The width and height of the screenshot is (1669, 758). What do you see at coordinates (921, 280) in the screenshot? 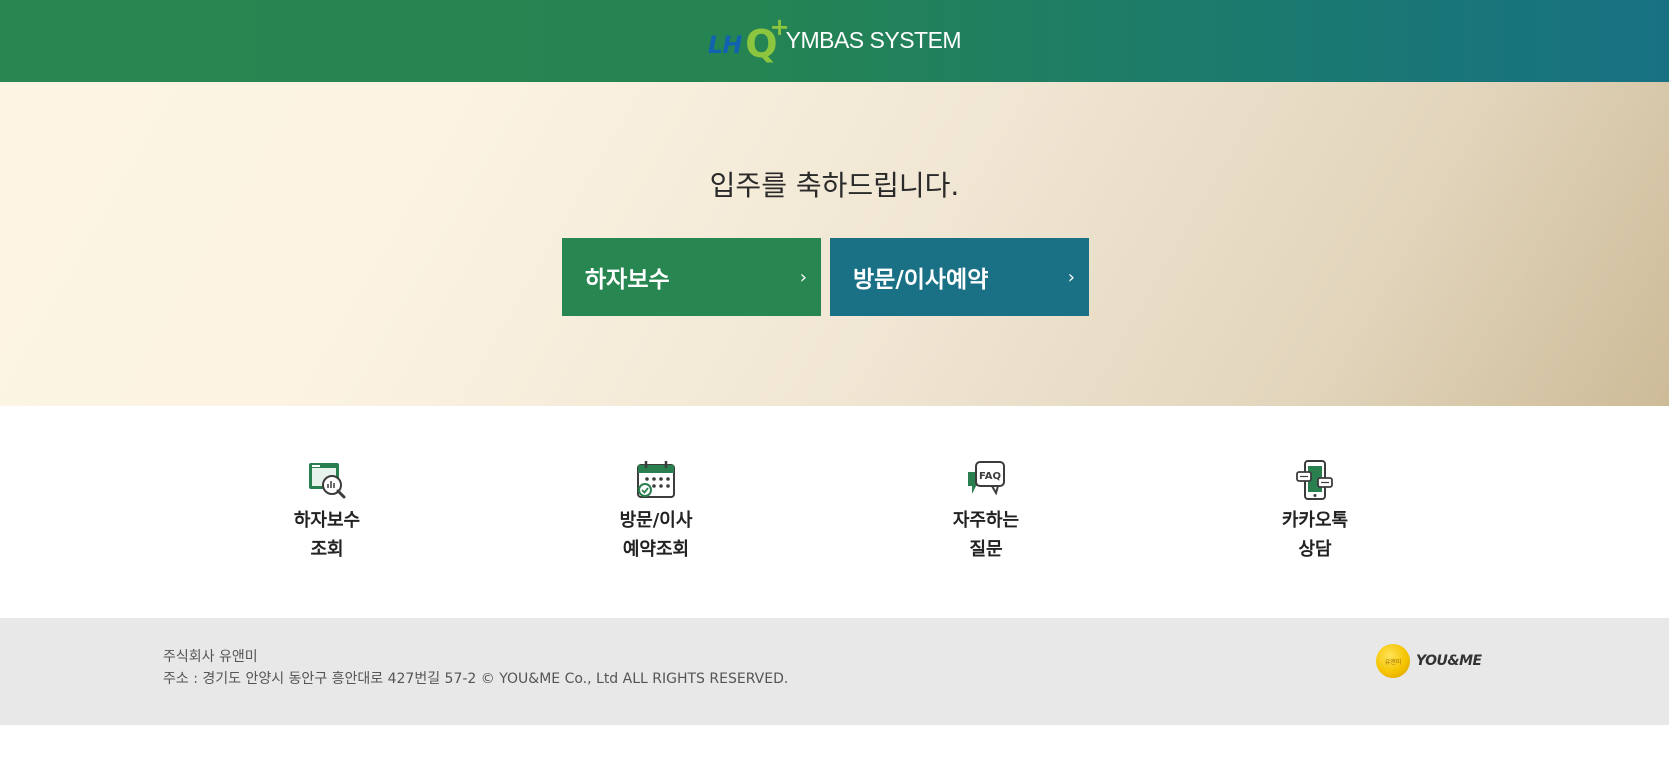
I see `visit-move-reservation-label: 방문/이사예약` at bounding box center [921, 280].